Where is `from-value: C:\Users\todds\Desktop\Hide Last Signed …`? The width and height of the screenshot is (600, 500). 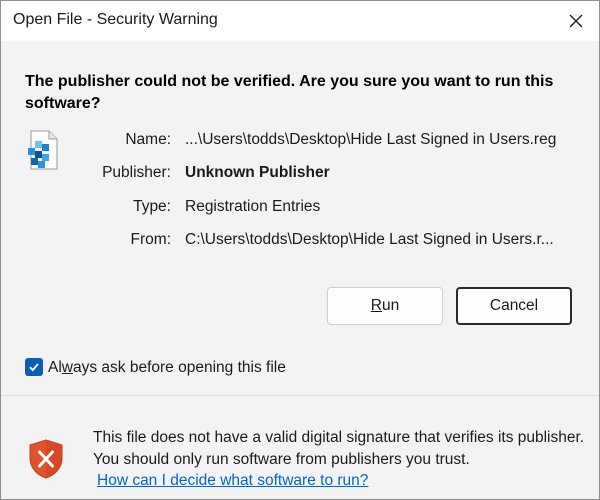 from-value: C:\Users\todds\Desktop\Hide Last Signed … is located at coordinates (369, 239).